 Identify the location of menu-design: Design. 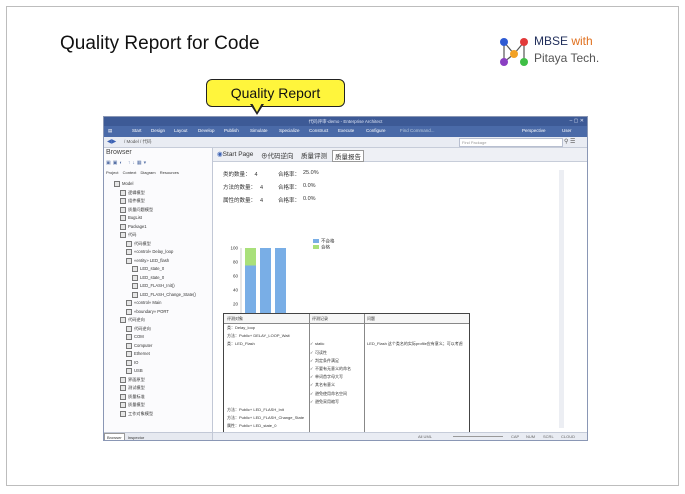
(158, 130).